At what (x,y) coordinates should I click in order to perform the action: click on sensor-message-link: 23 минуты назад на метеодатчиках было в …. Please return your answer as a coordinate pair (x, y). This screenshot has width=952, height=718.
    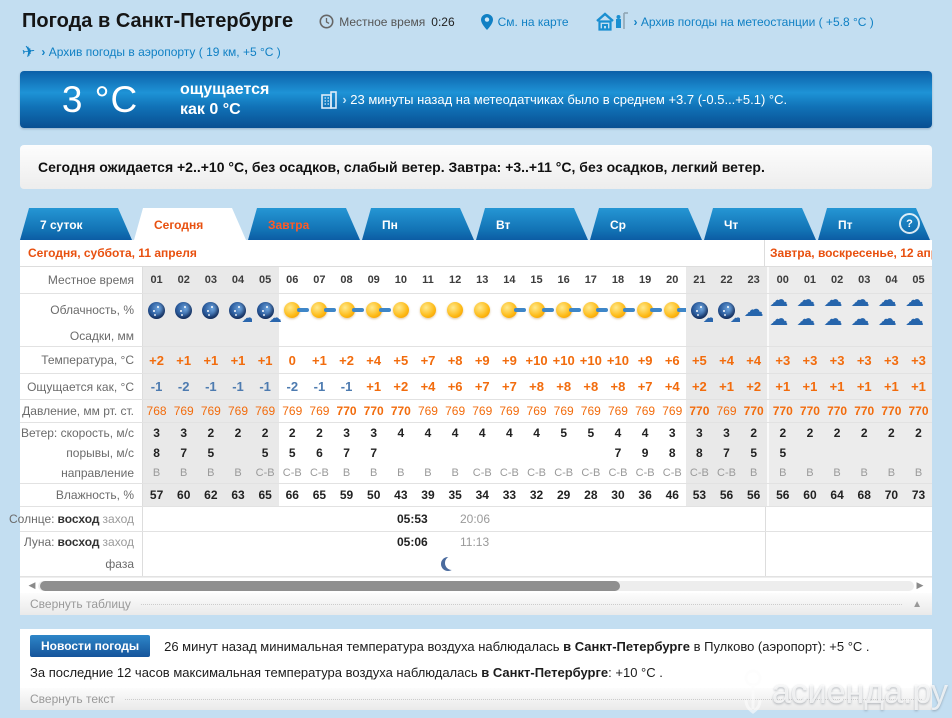
    Looking at the image, I should click on (564, 99).